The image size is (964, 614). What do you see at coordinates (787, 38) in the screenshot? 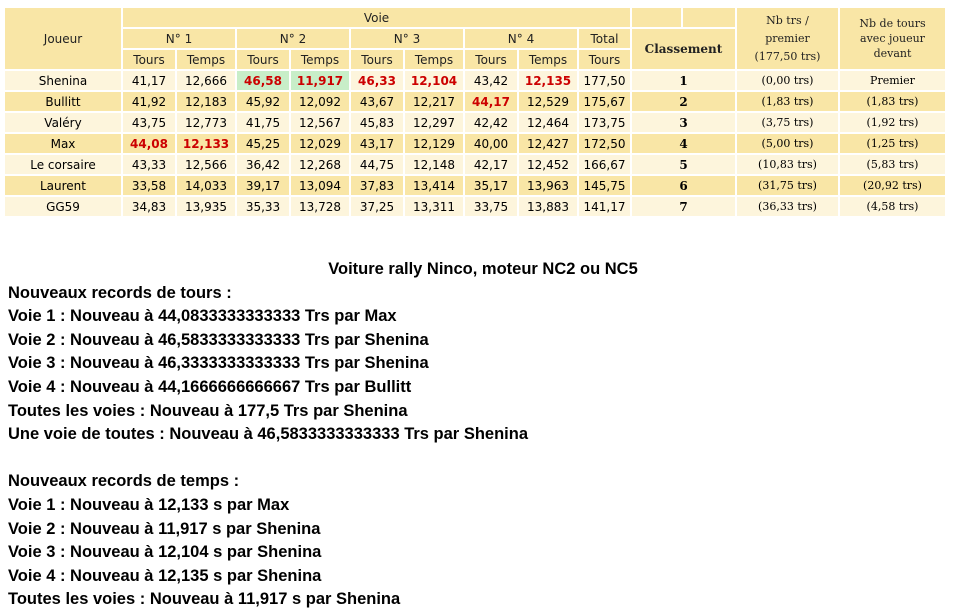
I see `header-nb-trs-line2: premier` at bounding box center [787, 38].